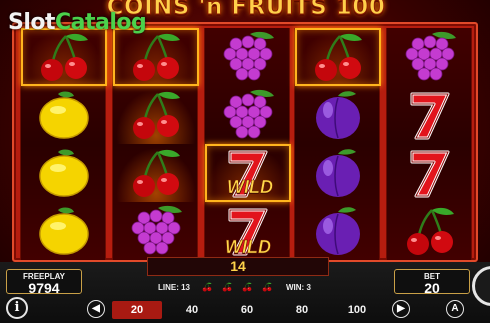 The height and width of the screenshot is (323, 490). I want to click on win-amount-display: 14, so click(238, 266).